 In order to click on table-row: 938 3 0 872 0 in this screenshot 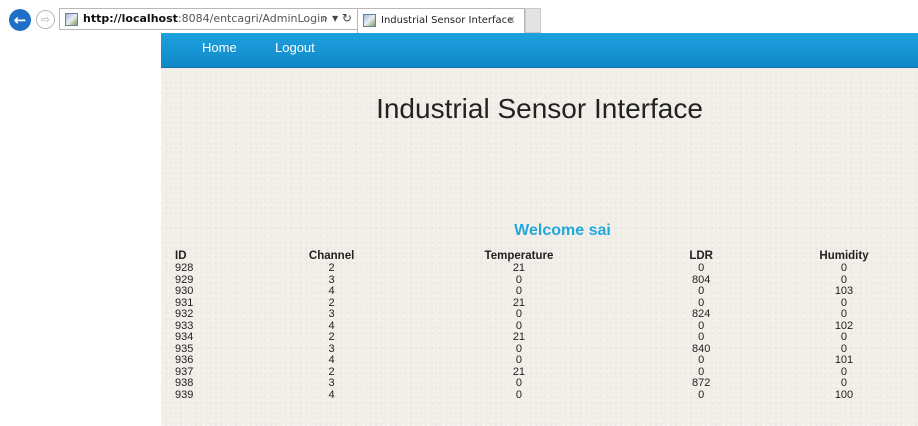, I will do `click(546, 383)`.